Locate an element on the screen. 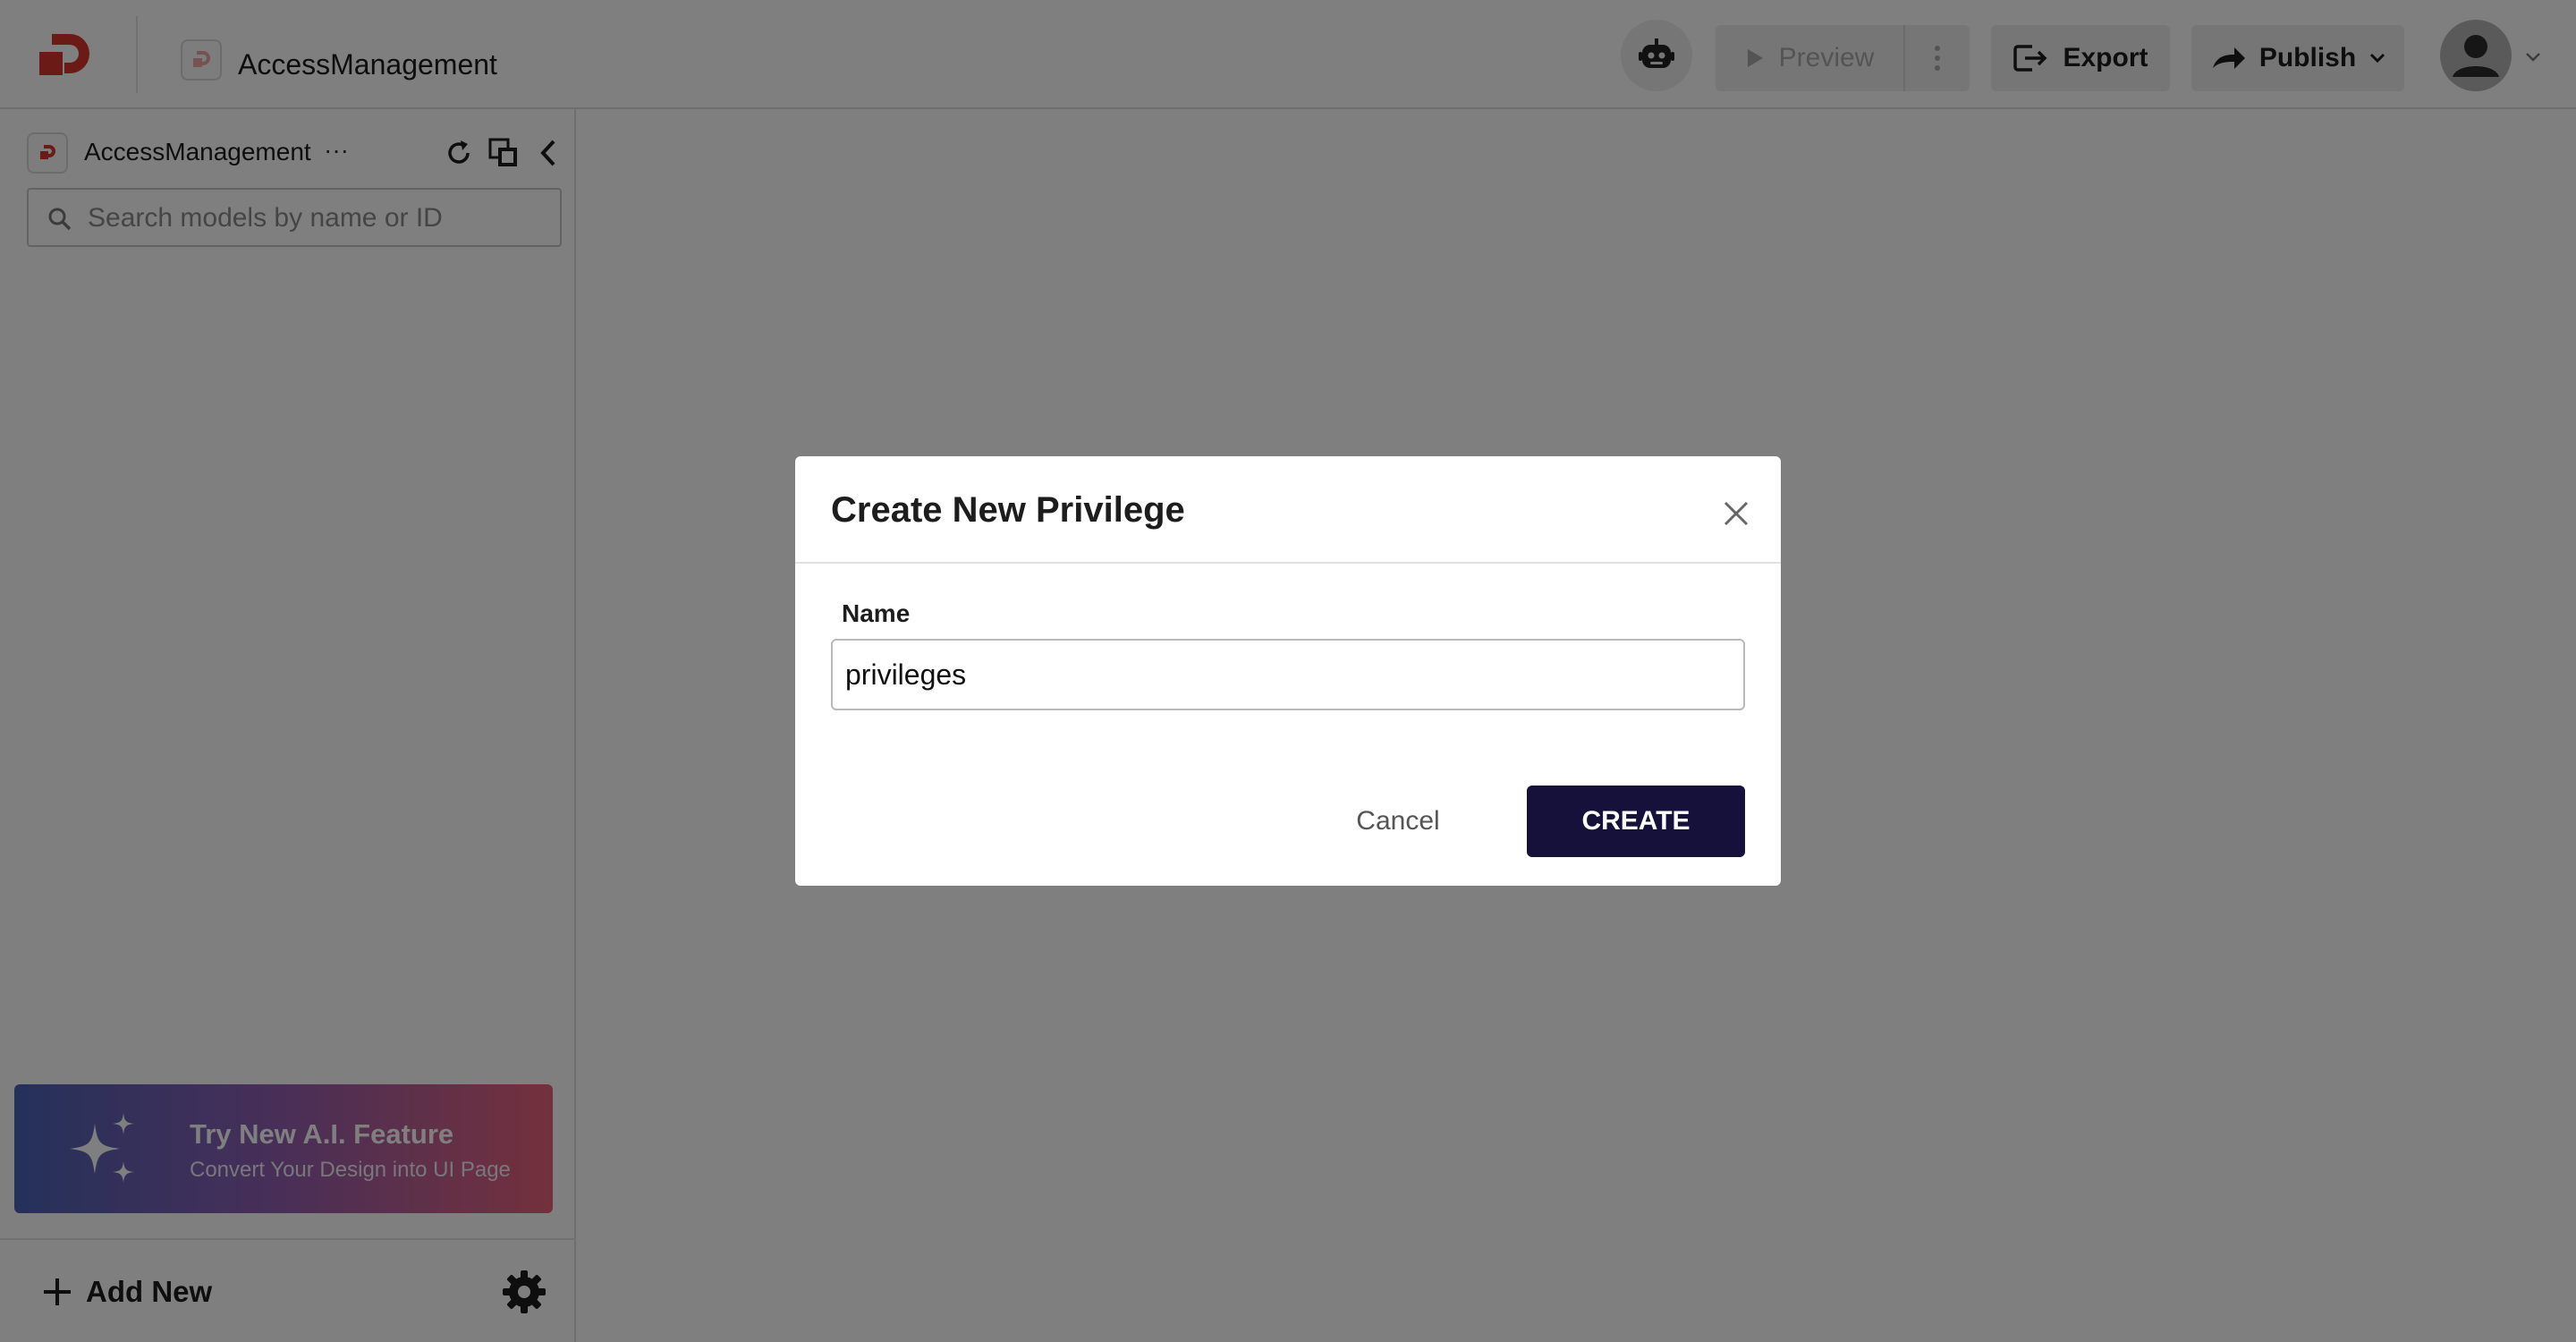 This screenshot has height=1342, width=2576. dialog-title: Create New Privilege is located at coordinates (1008, 510).